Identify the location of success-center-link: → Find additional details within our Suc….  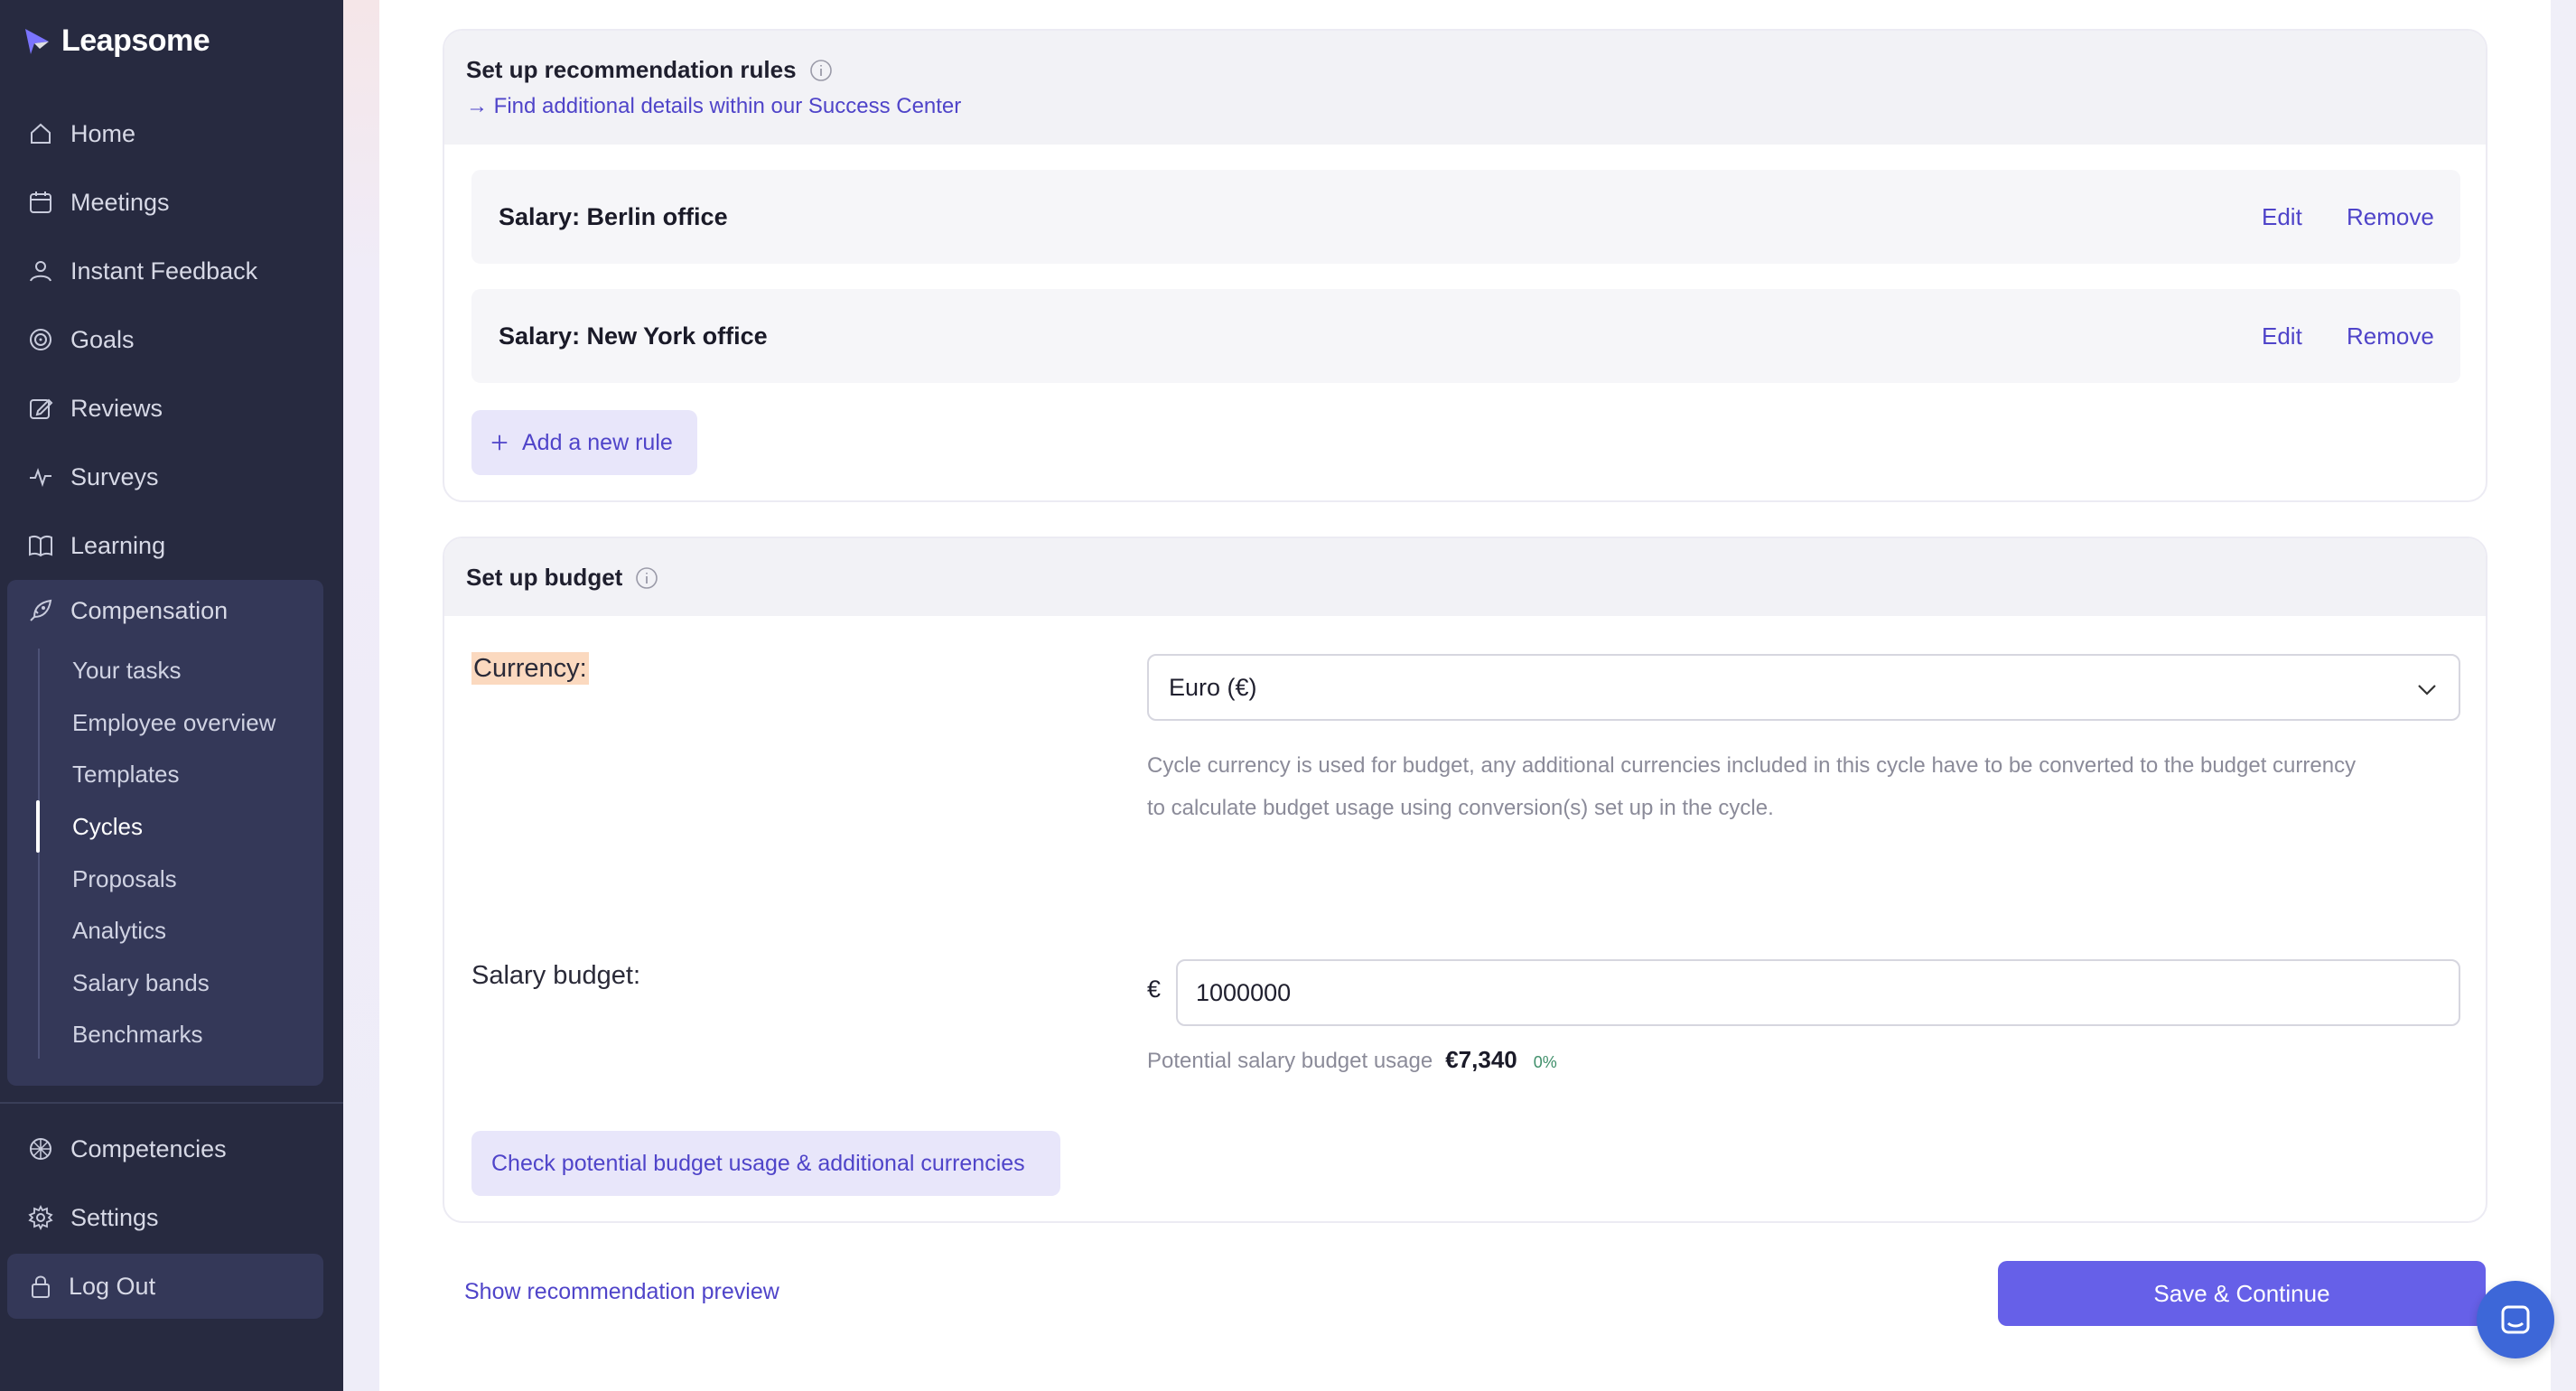
(714, 106).